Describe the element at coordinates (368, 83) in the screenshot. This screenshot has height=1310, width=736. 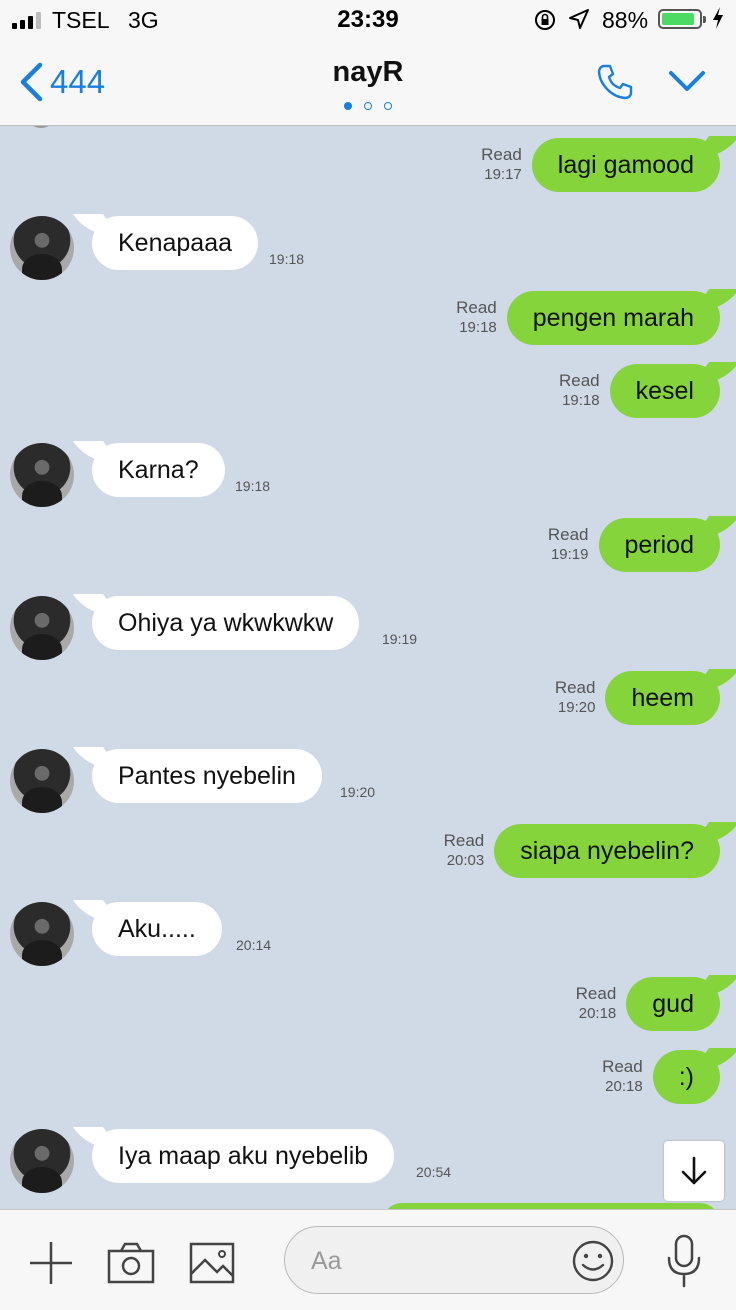
I see `chat-header: 444 nayR` at that location.